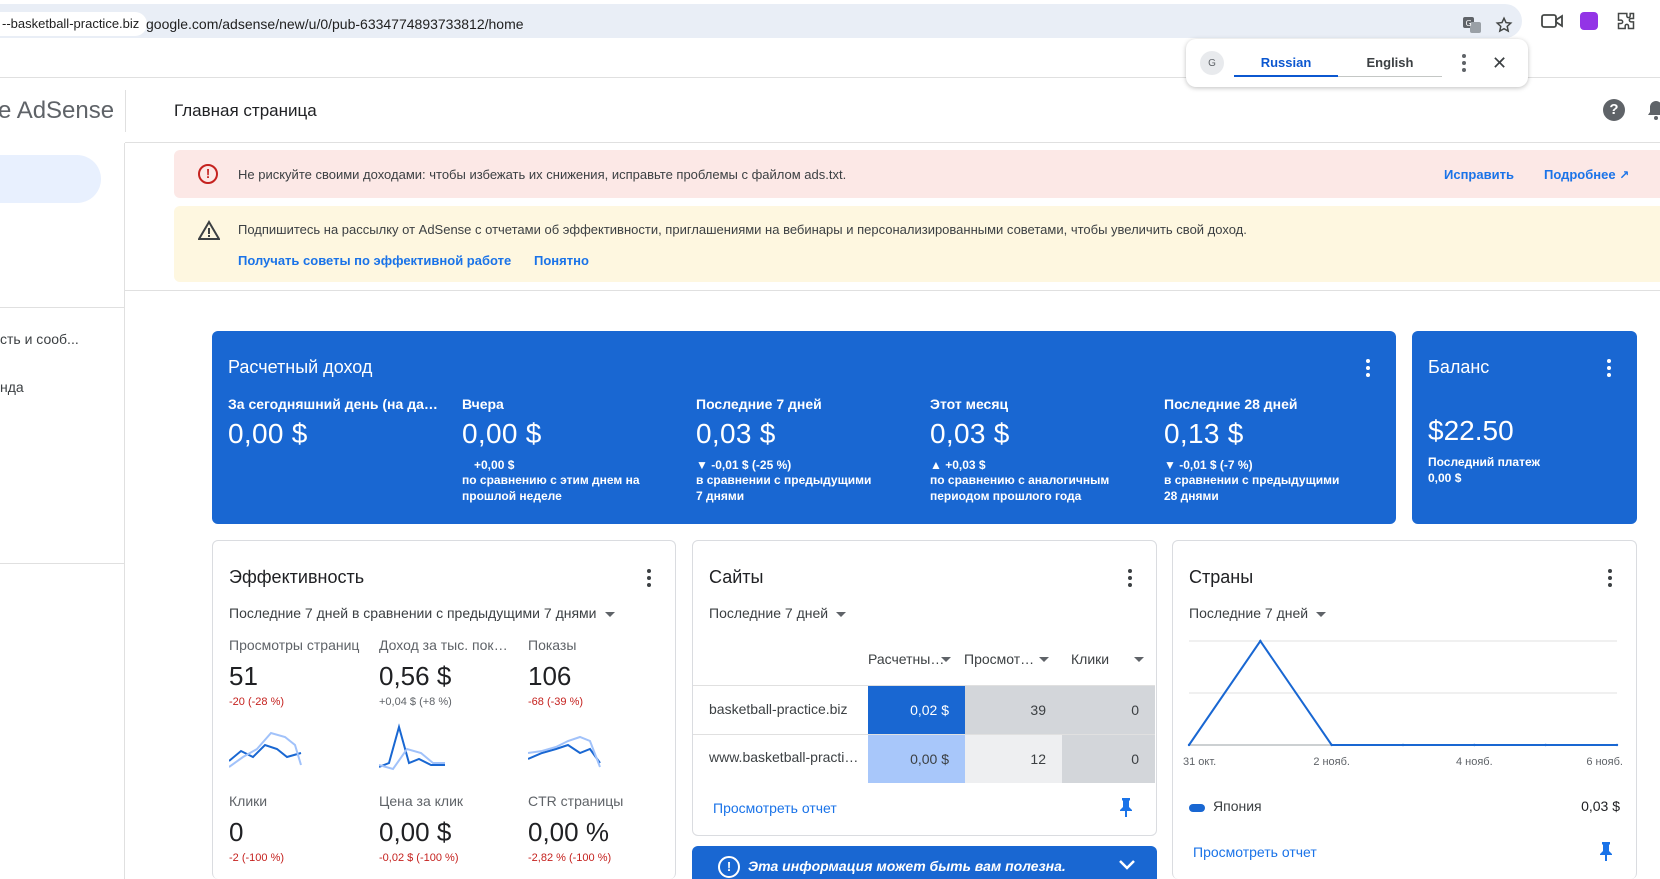  What do you see at coordinates (736, 577) in the screenshot?
I see `sites-title: Сайты` at bounding box center [736, 577].